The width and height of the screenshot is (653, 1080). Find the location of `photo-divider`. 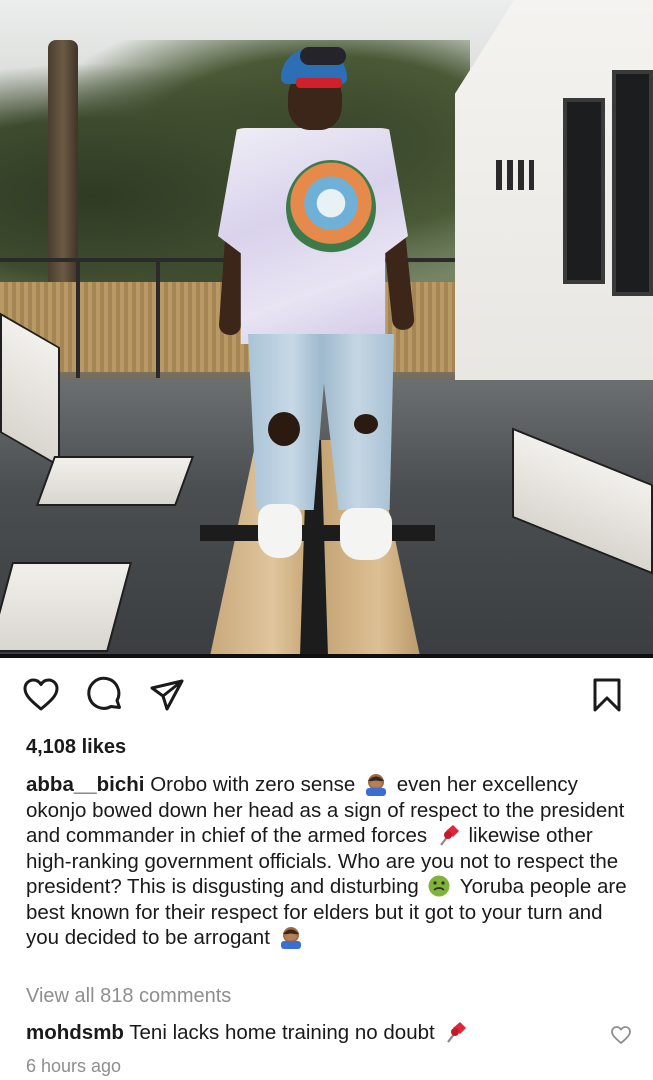

photo-divider is located at coordinates (326, 656).